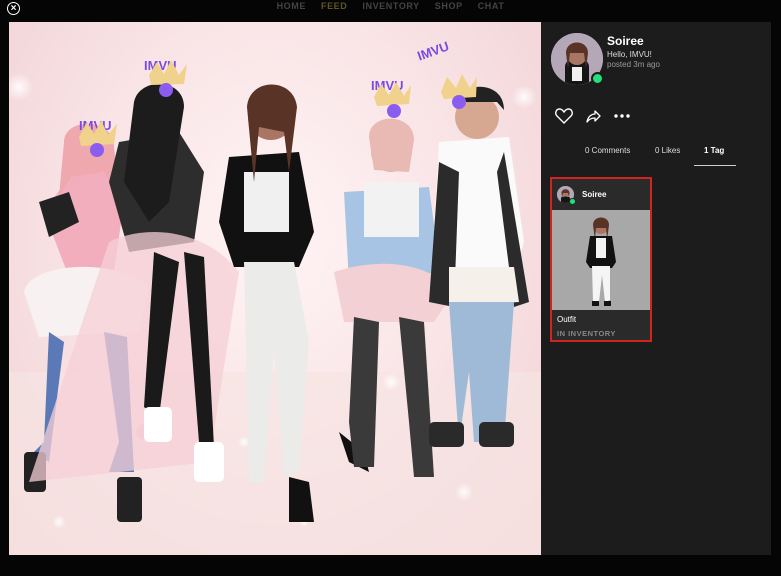 Image resolution: width=781 pixels, height=576 pixels. I want to click on crown-text-4: IMVU, so click(433, 50).